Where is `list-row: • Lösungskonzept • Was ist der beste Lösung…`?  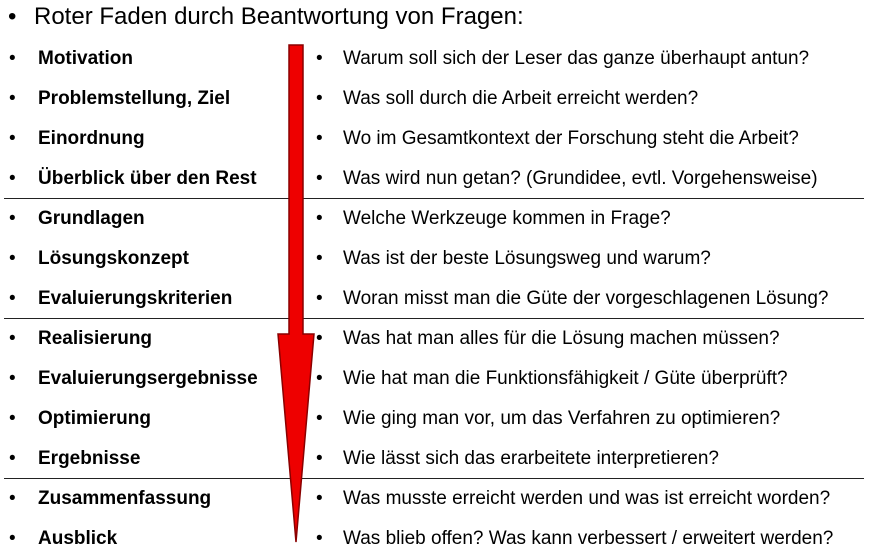
list-row: • Lösungskonzept • Was ist der beste Lösung… is located at coordinates (438, 259).